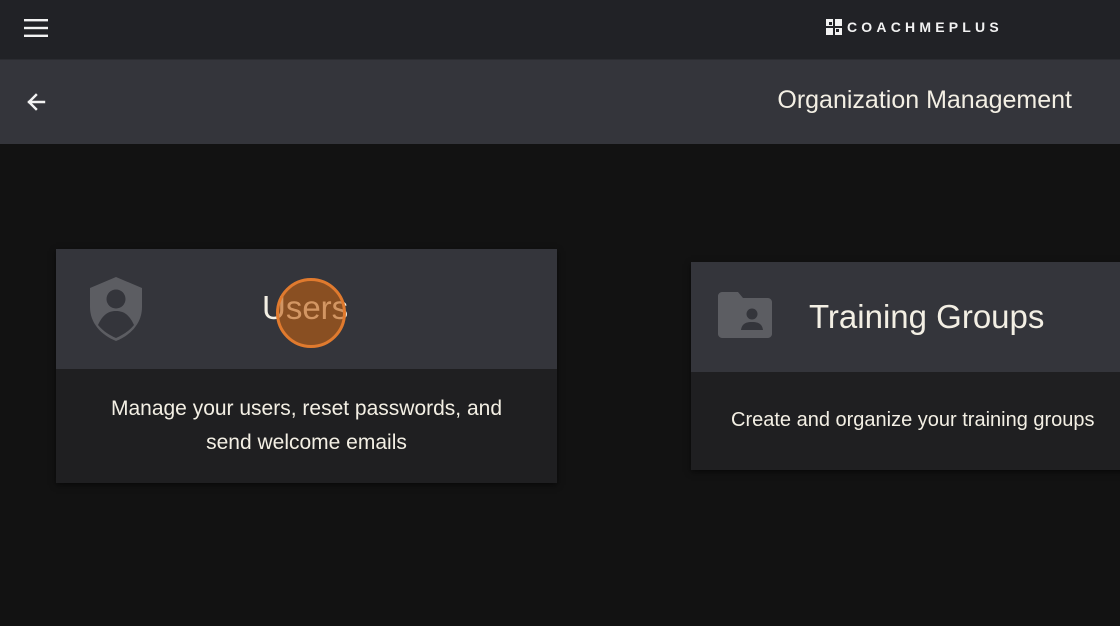 The image size is (1120, 626). Describe the element at coordinates (745, 317) in the screenshot. I see `folder-user-icon` at that location.